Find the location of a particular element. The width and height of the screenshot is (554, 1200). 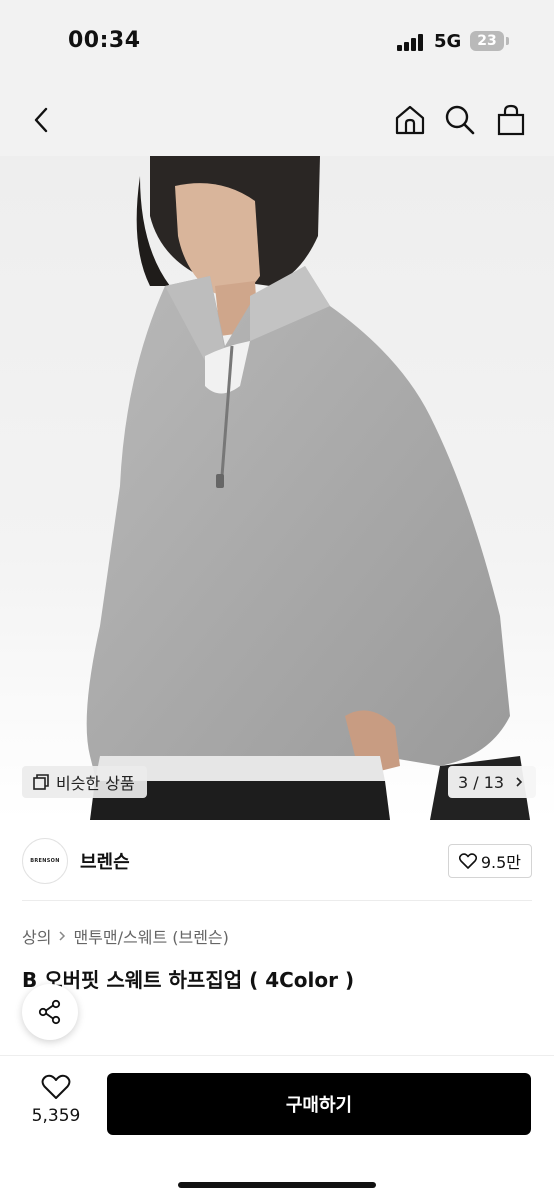

home-indicator is located at coordinates (277, 1185).